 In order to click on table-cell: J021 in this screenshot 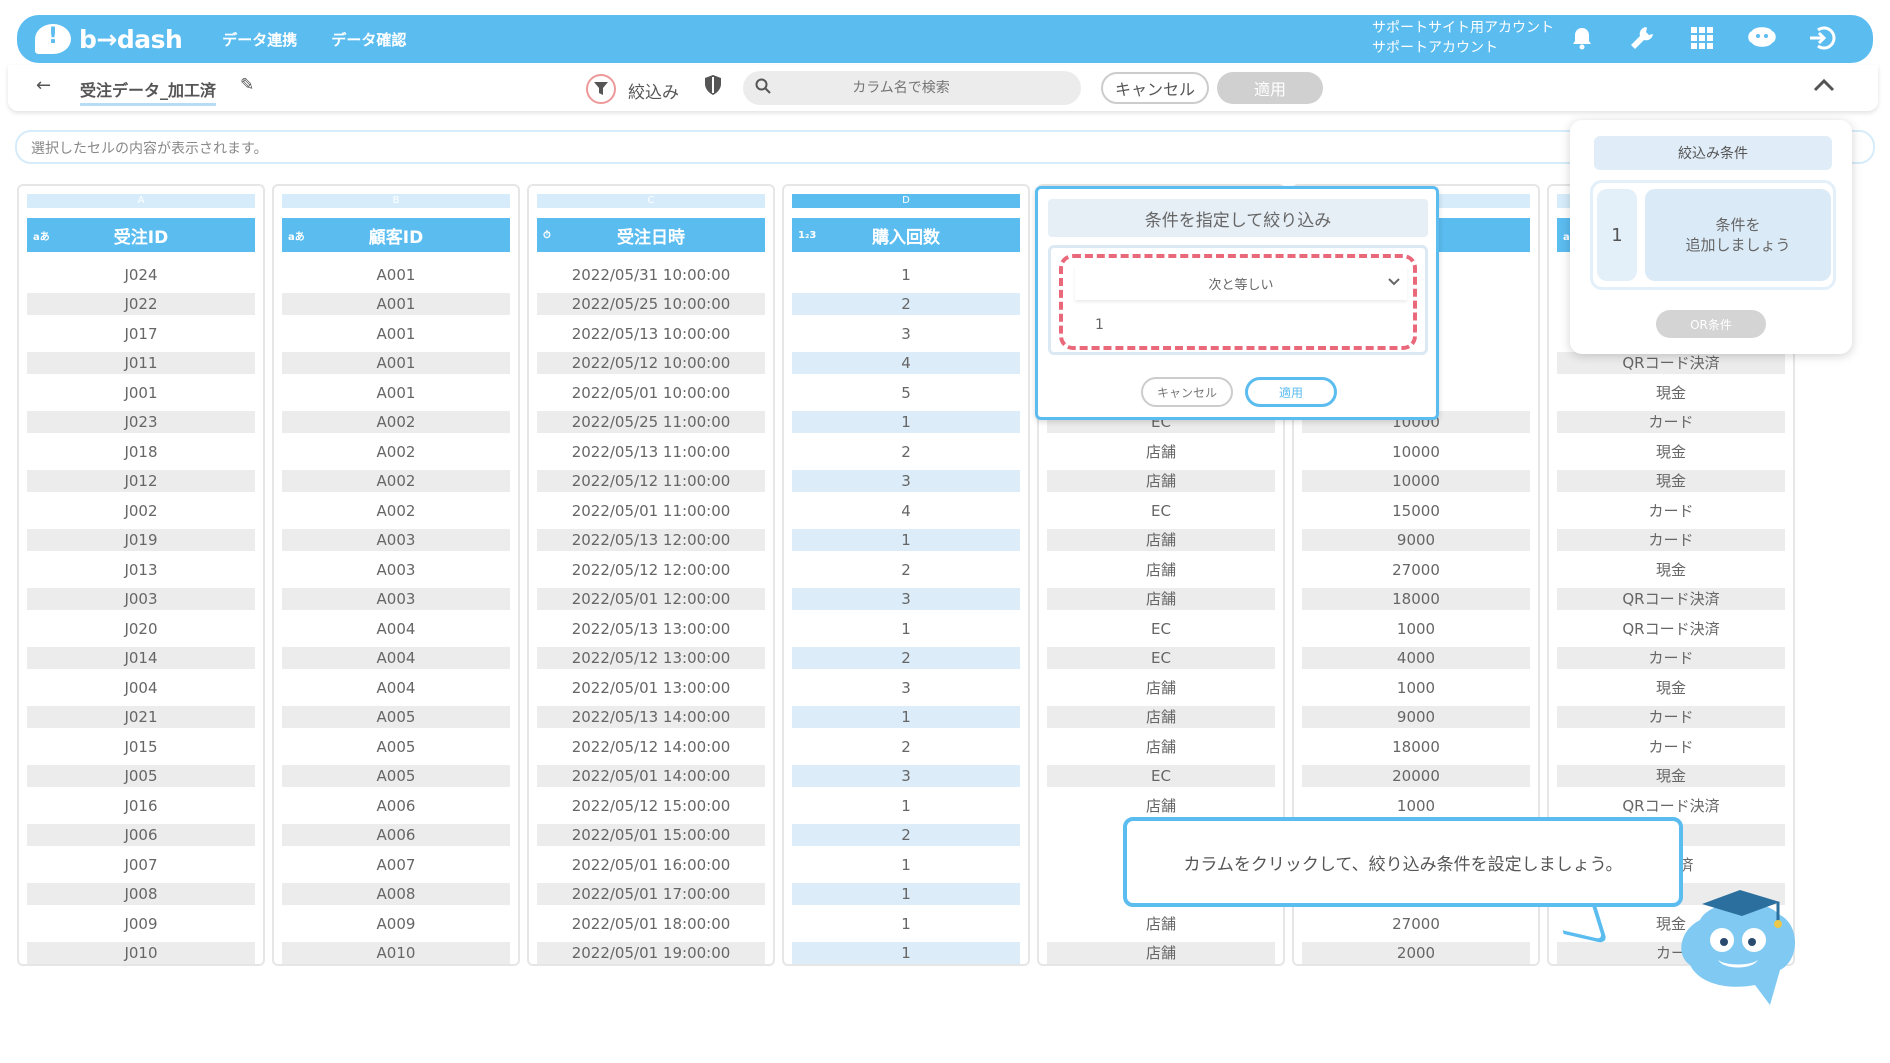, I will do `click(141, 718)`.